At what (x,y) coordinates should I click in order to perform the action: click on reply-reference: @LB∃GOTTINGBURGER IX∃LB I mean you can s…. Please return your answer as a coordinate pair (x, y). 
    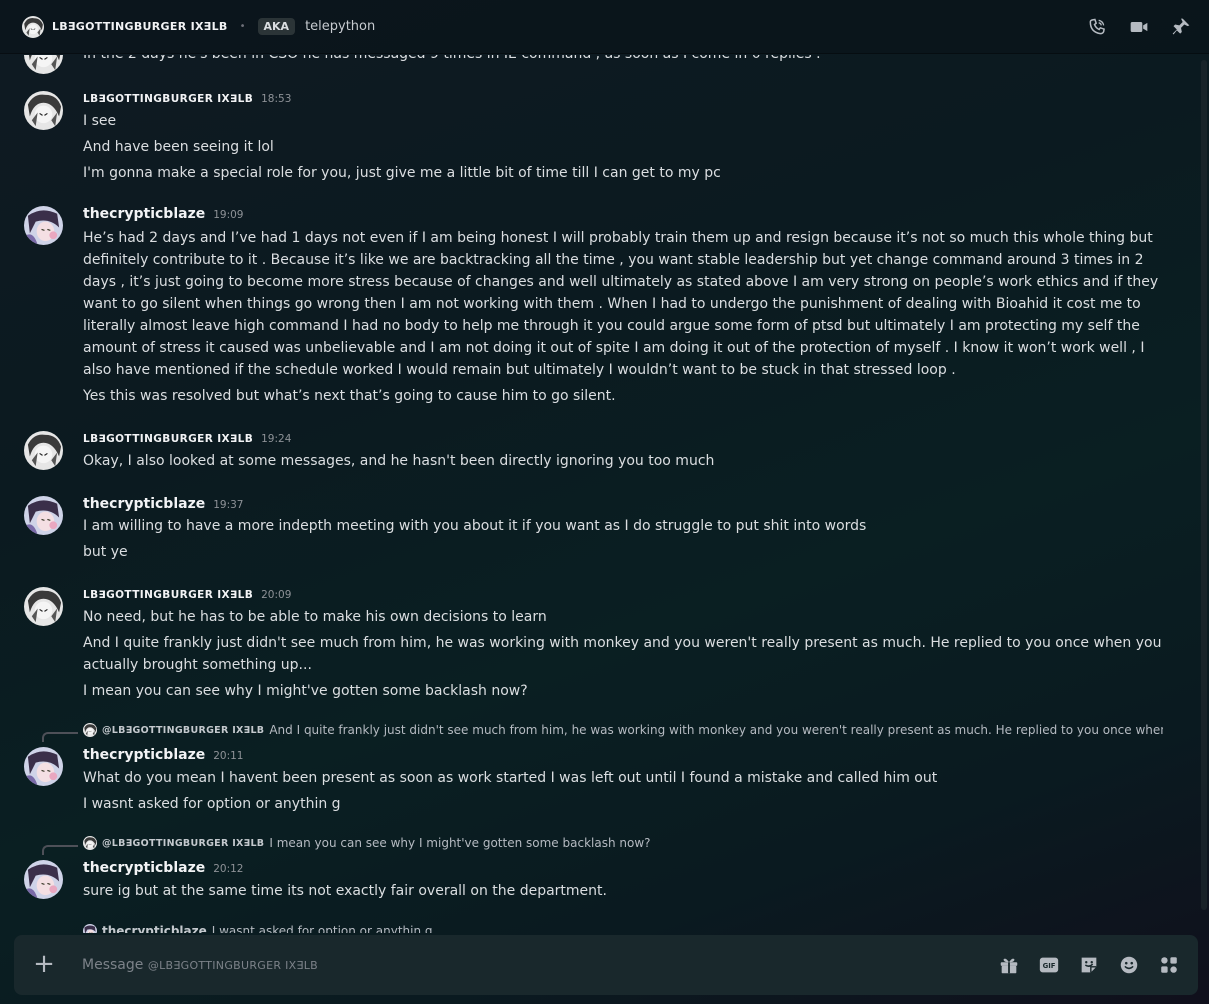
    Looking at the image, I should click on (623, 843).